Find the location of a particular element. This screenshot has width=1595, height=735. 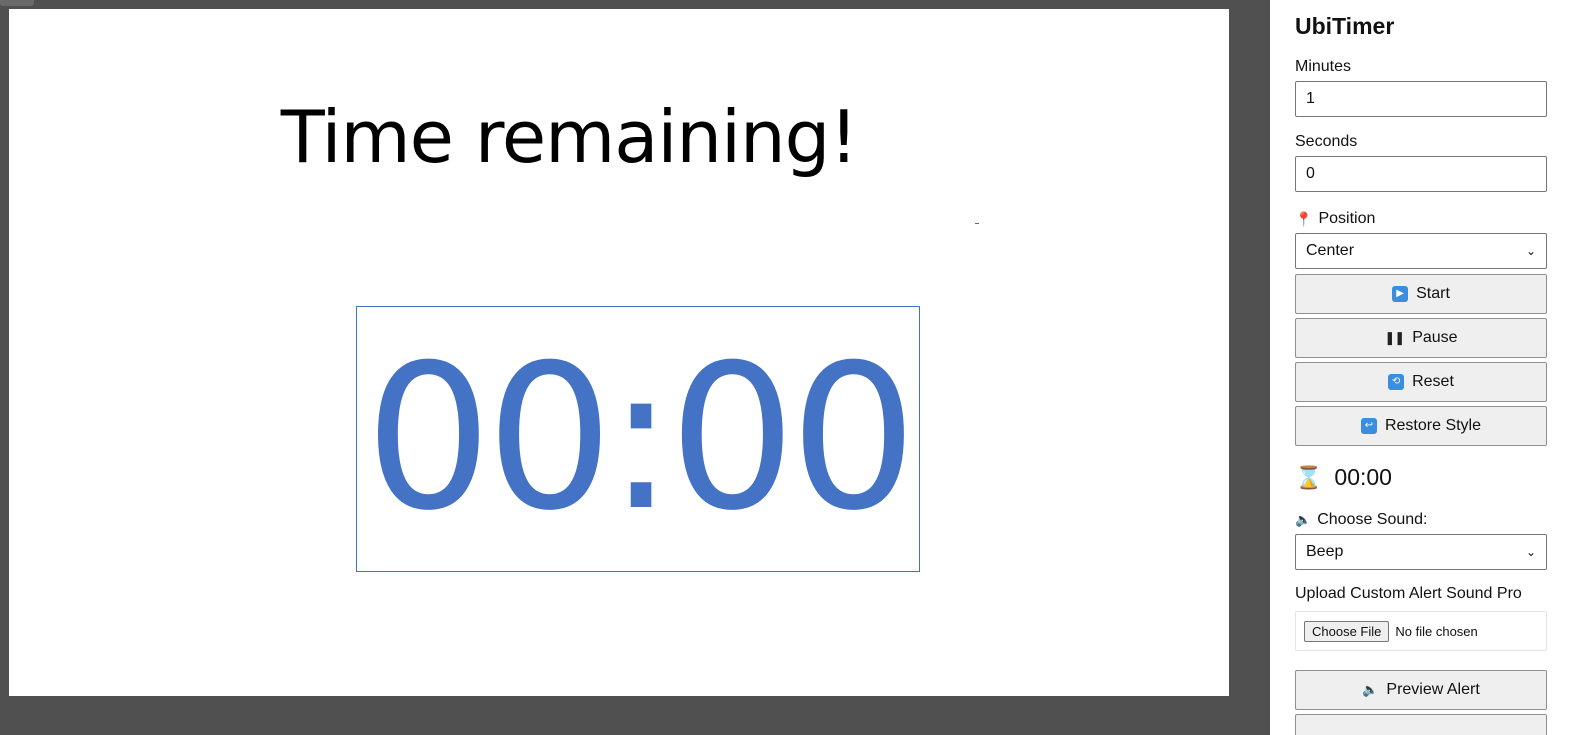

position-label-text: Position is located at coordinates (1347, 218).